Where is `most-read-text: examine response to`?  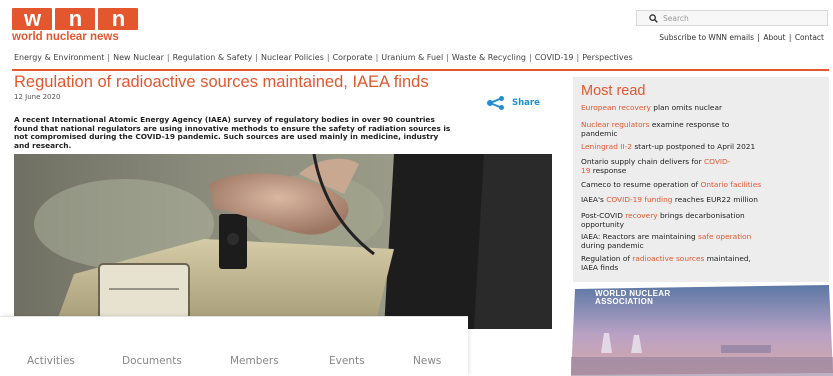
most-read-text: examine response to is located at coordinates (689, 124).